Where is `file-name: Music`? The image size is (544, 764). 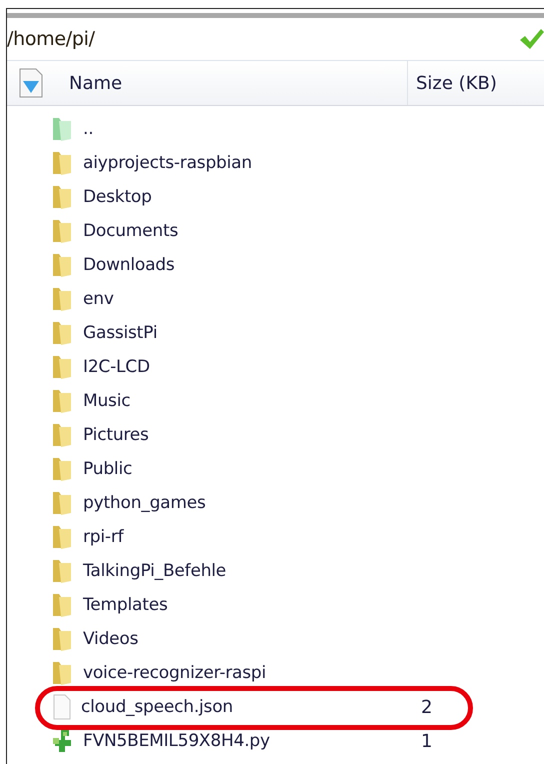
file-name: Music is located at coordinates (106, 401).